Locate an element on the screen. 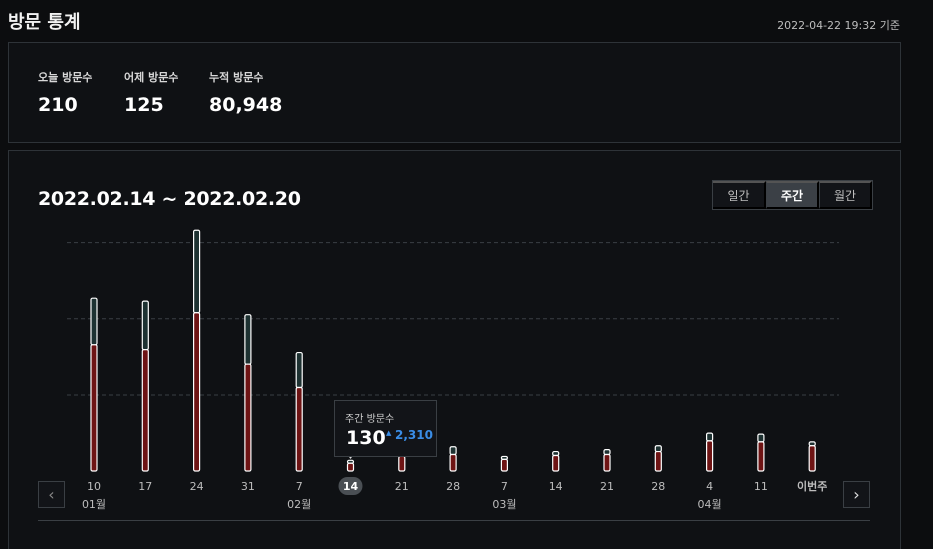  stat-value: 210 is located at coordinates (58, 105).